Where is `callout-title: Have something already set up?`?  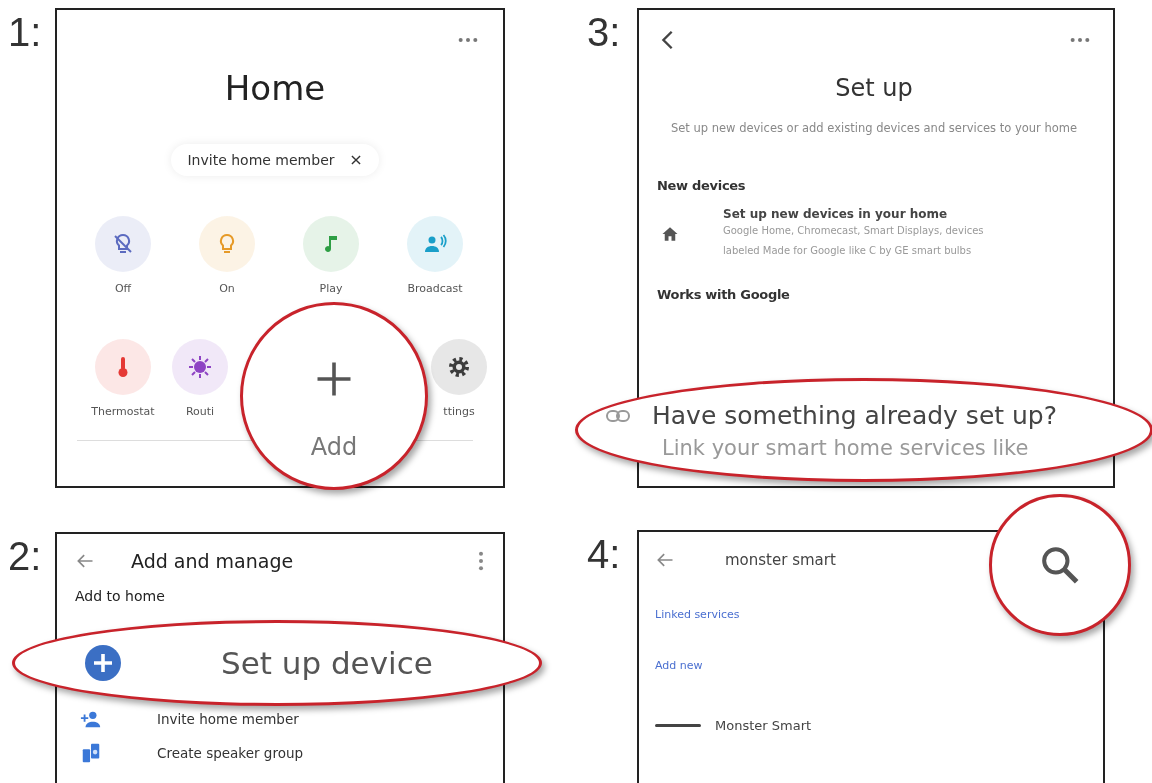
callout-title: Have something already set up? is located at coordinates (854, 415).